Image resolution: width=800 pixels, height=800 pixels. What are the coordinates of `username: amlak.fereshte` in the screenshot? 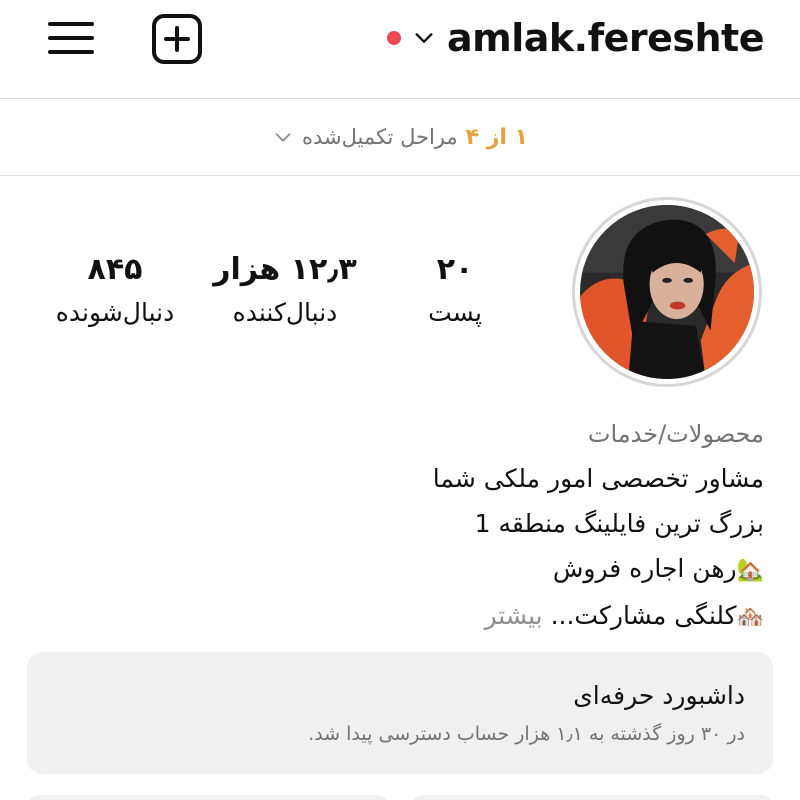 It's located at (605, 38).